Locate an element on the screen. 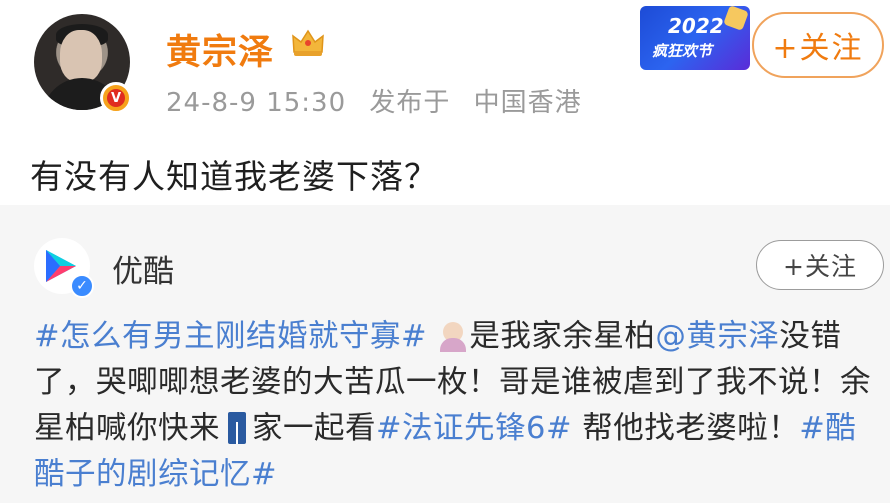  post-location: 中国香港 is located at coordinates (527, 103).